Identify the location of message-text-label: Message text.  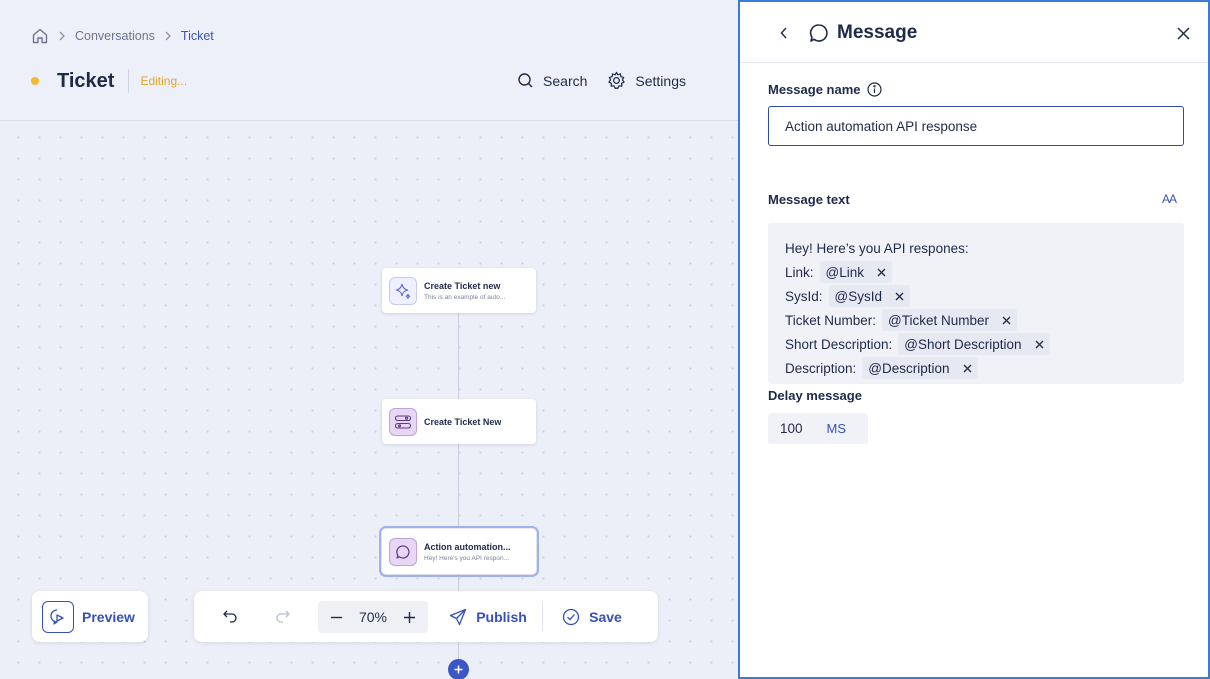
(809, 199).